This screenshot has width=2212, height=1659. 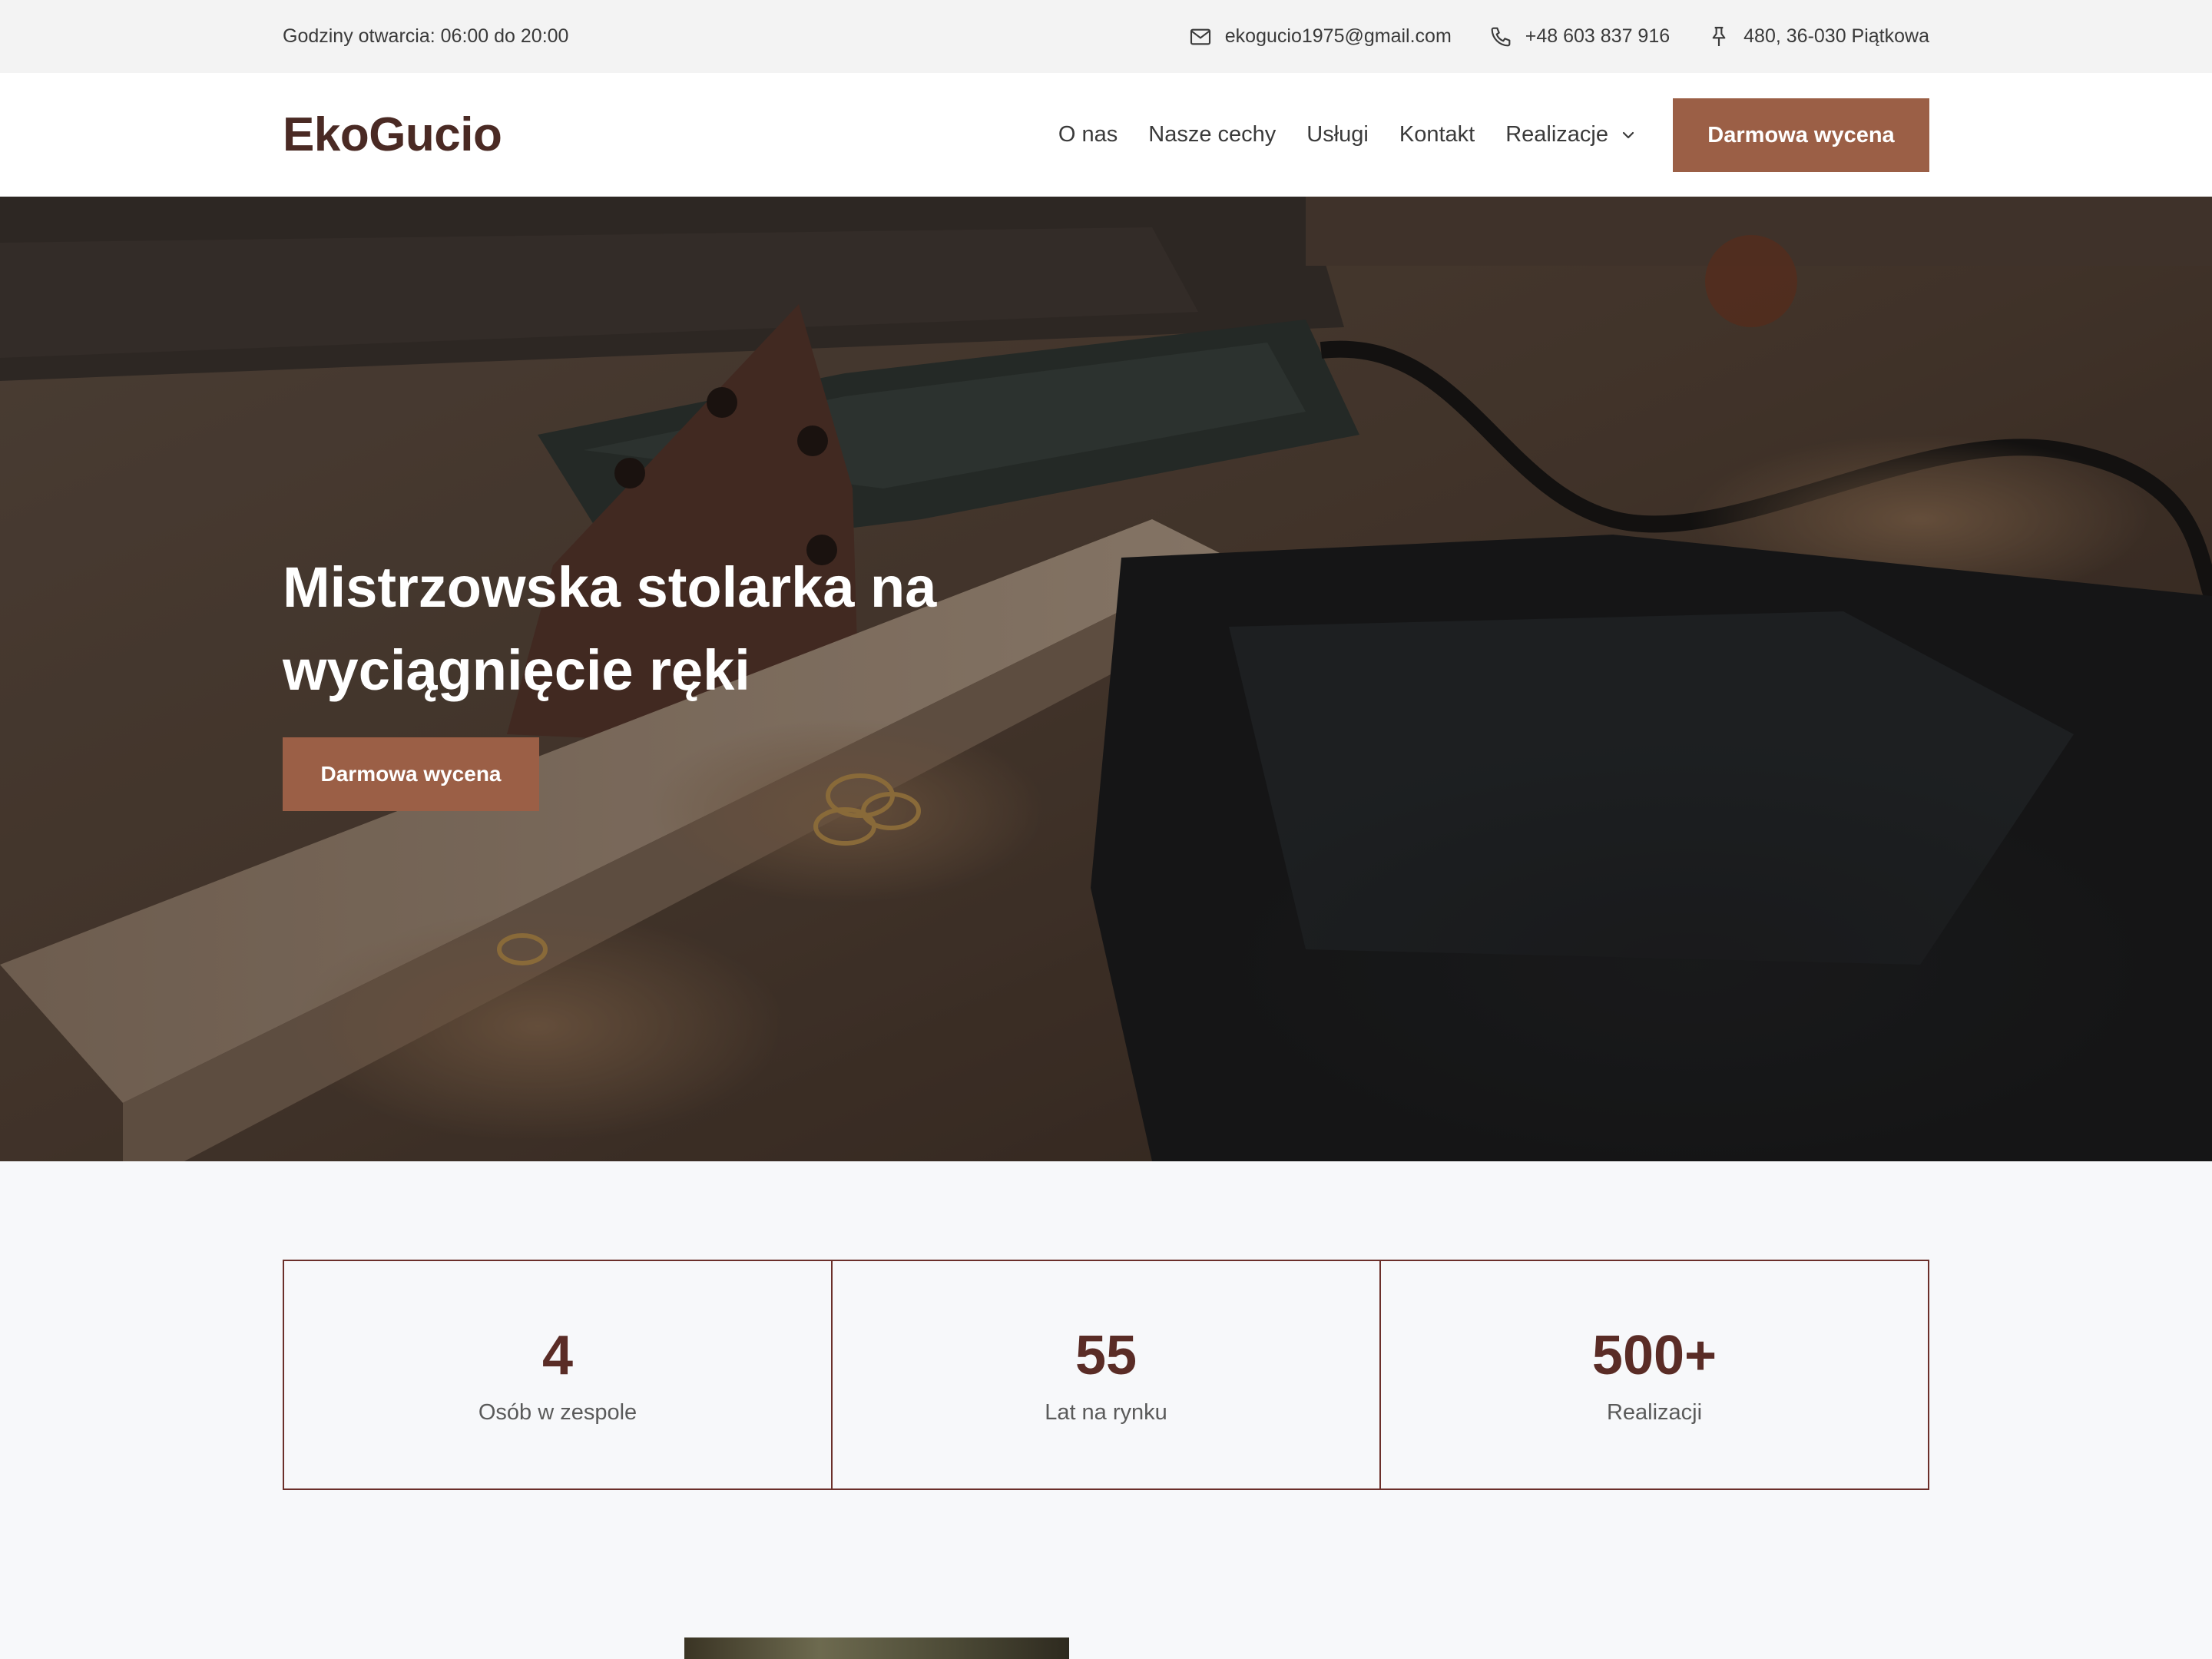 I want to click on address-text: 480, 36-030 Piątkowa, so click(x=1836, y=36).